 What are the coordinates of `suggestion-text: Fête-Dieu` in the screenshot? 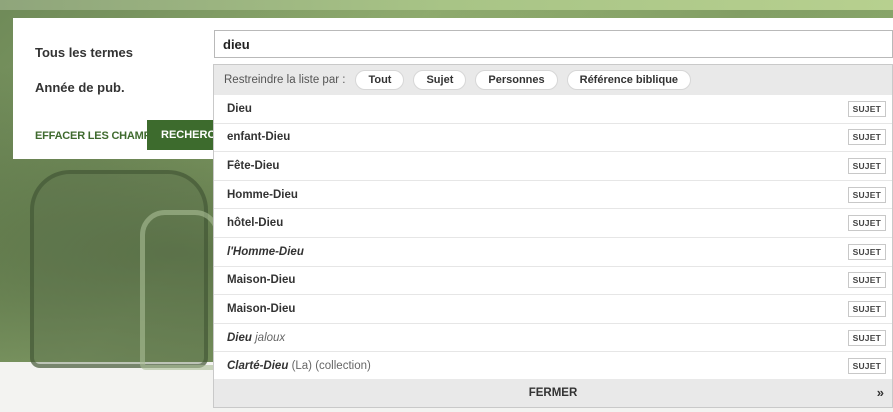 It's located at (253, 166).